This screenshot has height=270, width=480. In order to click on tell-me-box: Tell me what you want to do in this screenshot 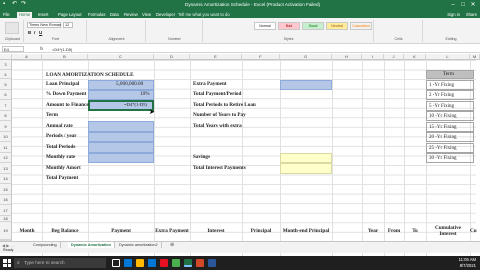, I will do `click(204, 14)`.